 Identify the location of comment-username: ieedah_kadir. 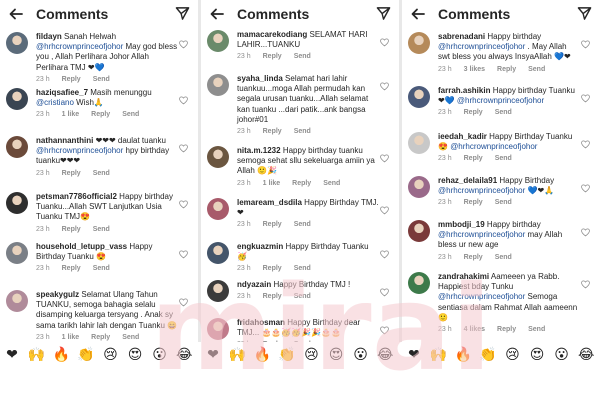
(462, 136).